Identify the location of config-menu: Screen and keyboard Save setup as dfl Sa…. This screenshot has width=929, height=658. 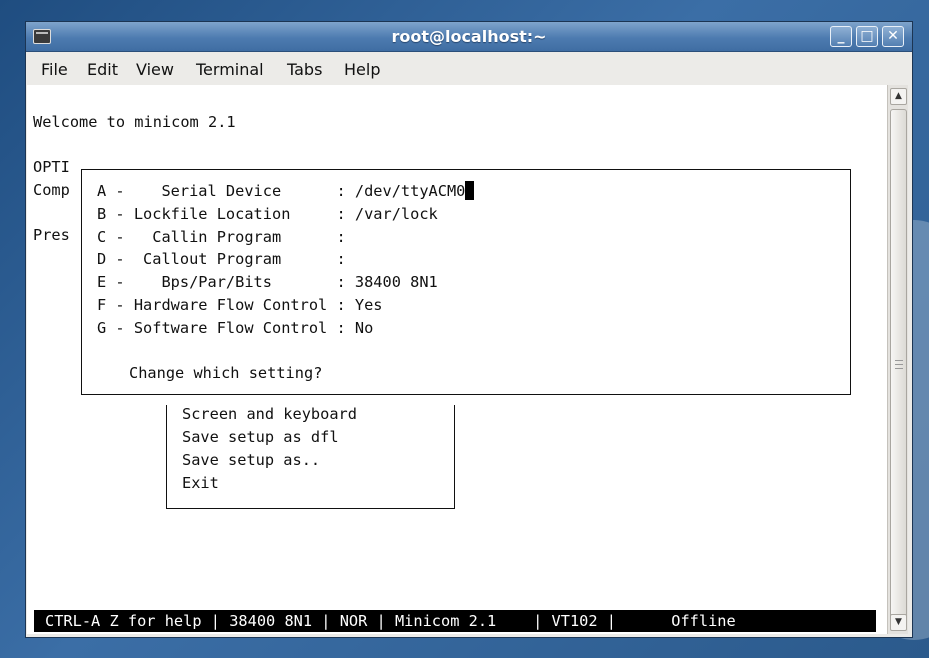
(310, 457).